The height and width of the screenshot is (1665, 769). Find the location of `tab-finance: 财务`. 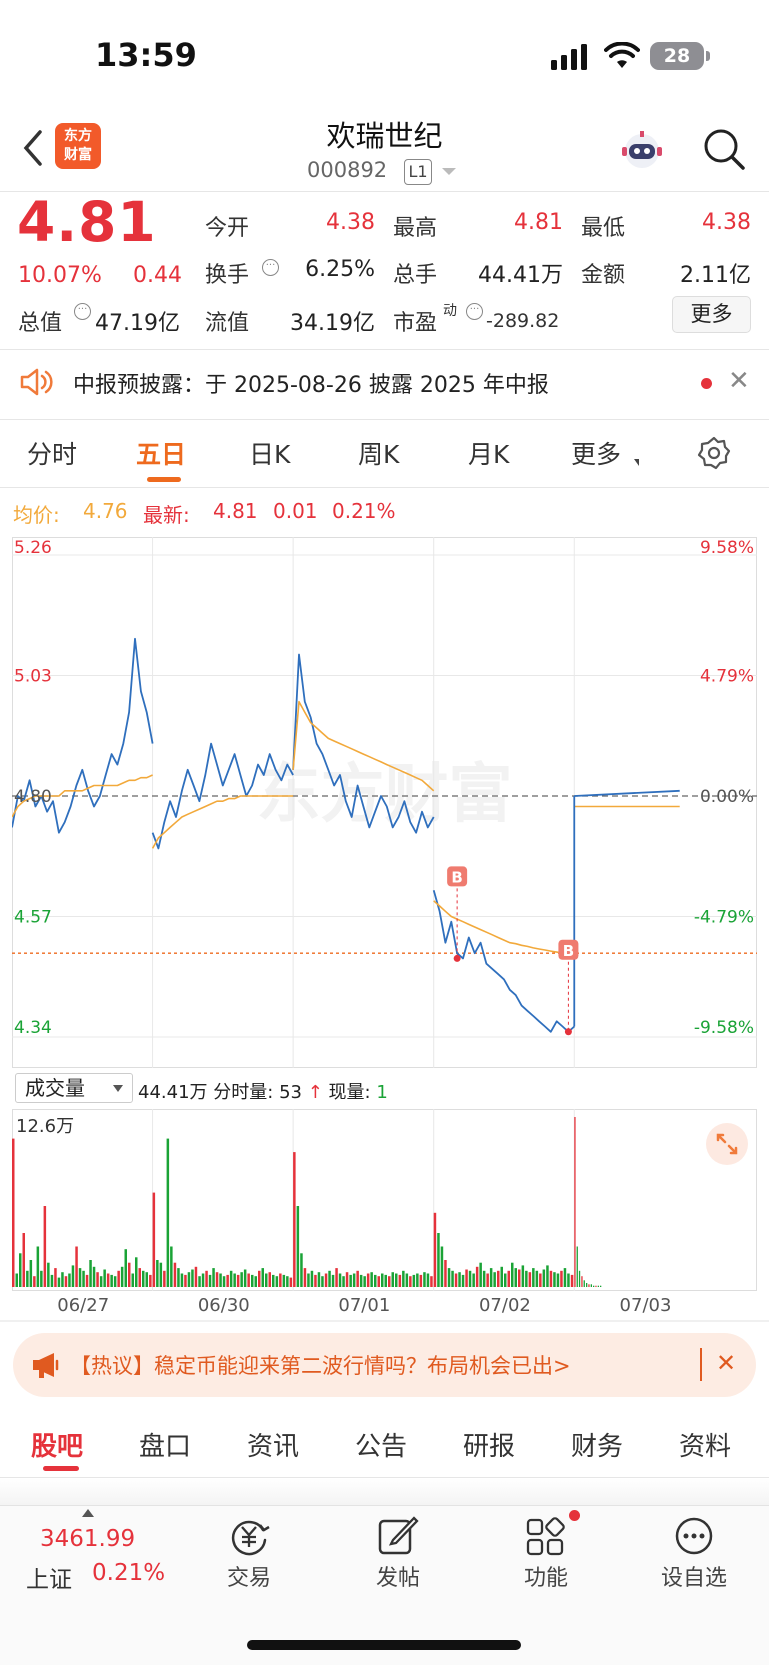

tab-finance: 财务 is located at coordinates (597, 1444).